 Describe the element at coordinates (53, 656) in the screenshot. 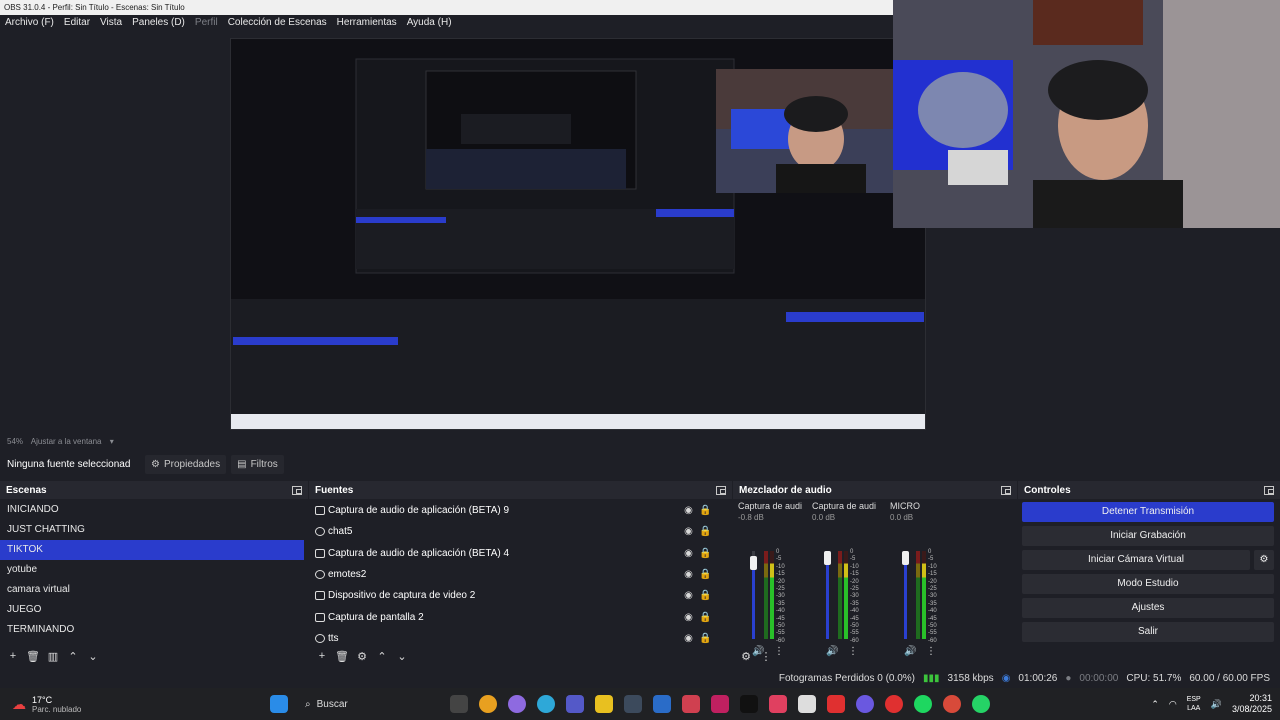

I see `filter-icon: ▥` at that location.